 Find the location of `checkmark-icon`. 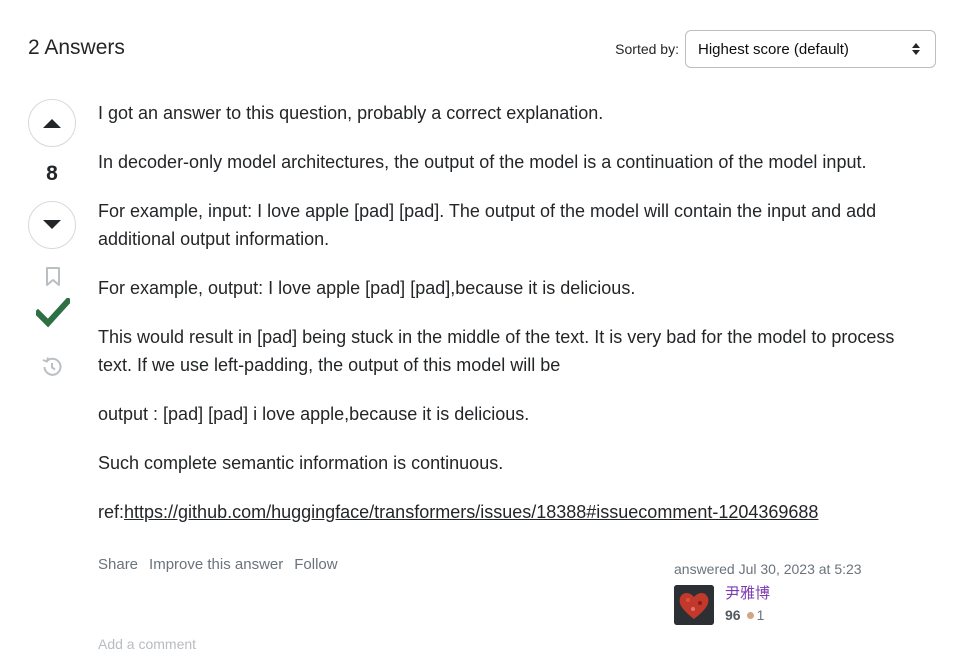

checkmark-icon is located at coordinates (53, 312).